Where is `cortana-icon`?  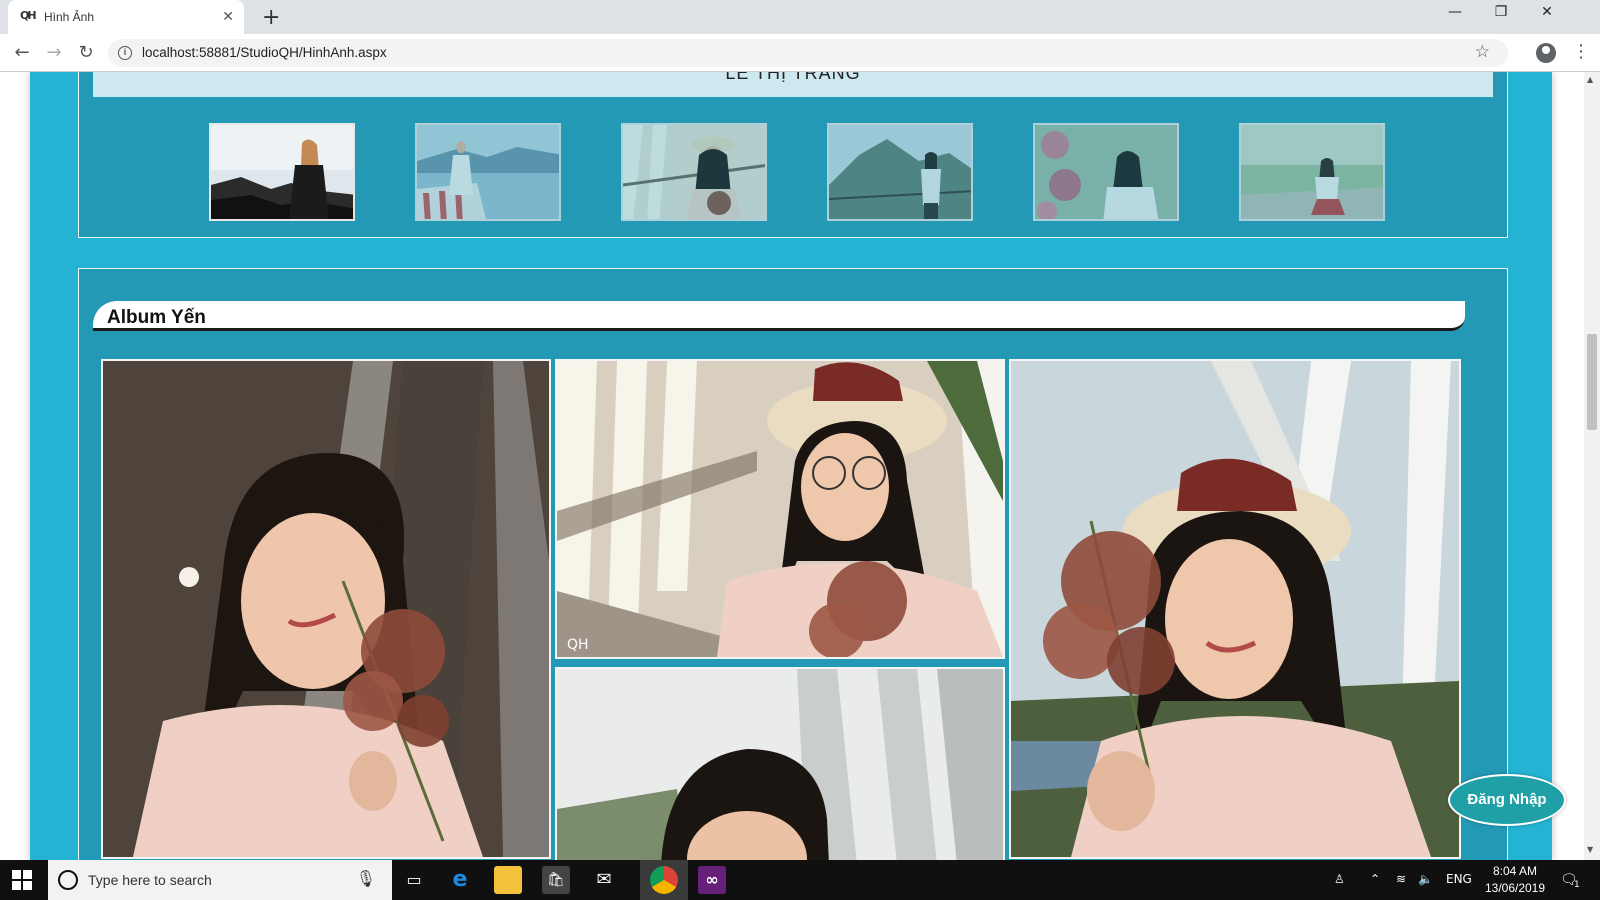 cortana-icon is located at coordinates (68, 880).